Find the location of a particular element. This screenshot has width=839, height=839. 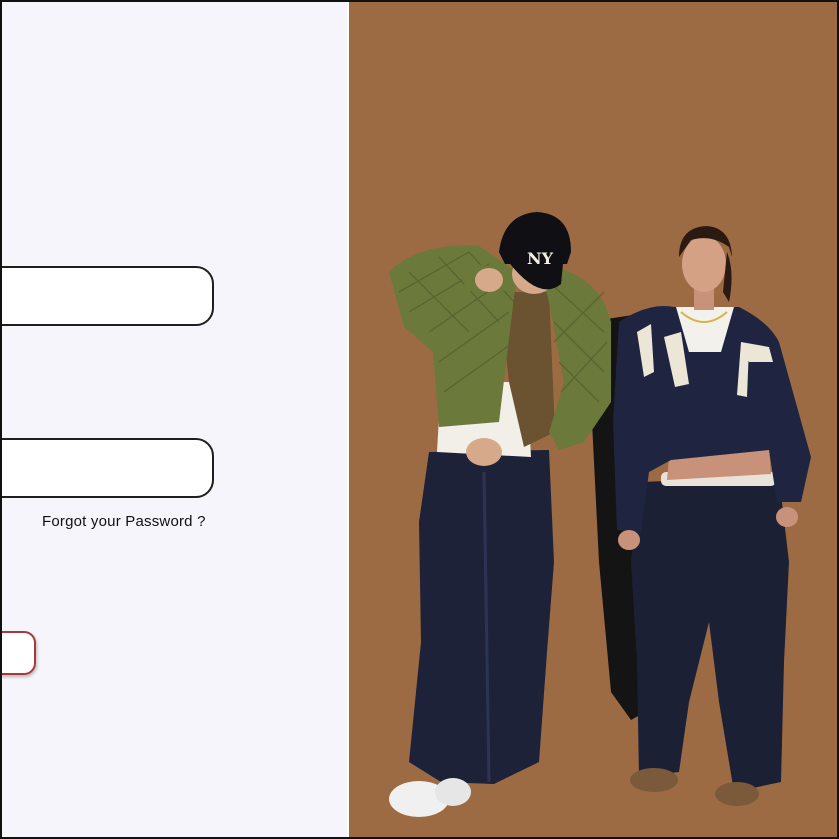

man-jeans is located at coordinates (481, 617).